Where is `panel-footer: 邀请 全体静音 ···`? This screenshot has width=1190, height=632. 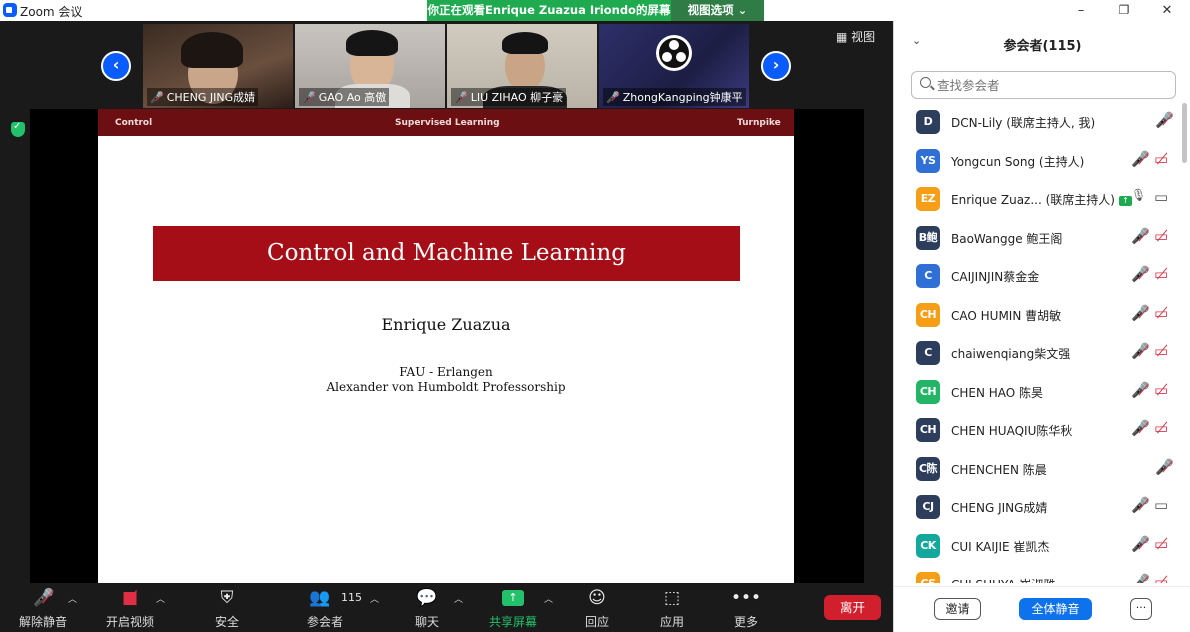
panel-footer: 邀请 全体静音 ··· is located at coordinates (1042, 609).